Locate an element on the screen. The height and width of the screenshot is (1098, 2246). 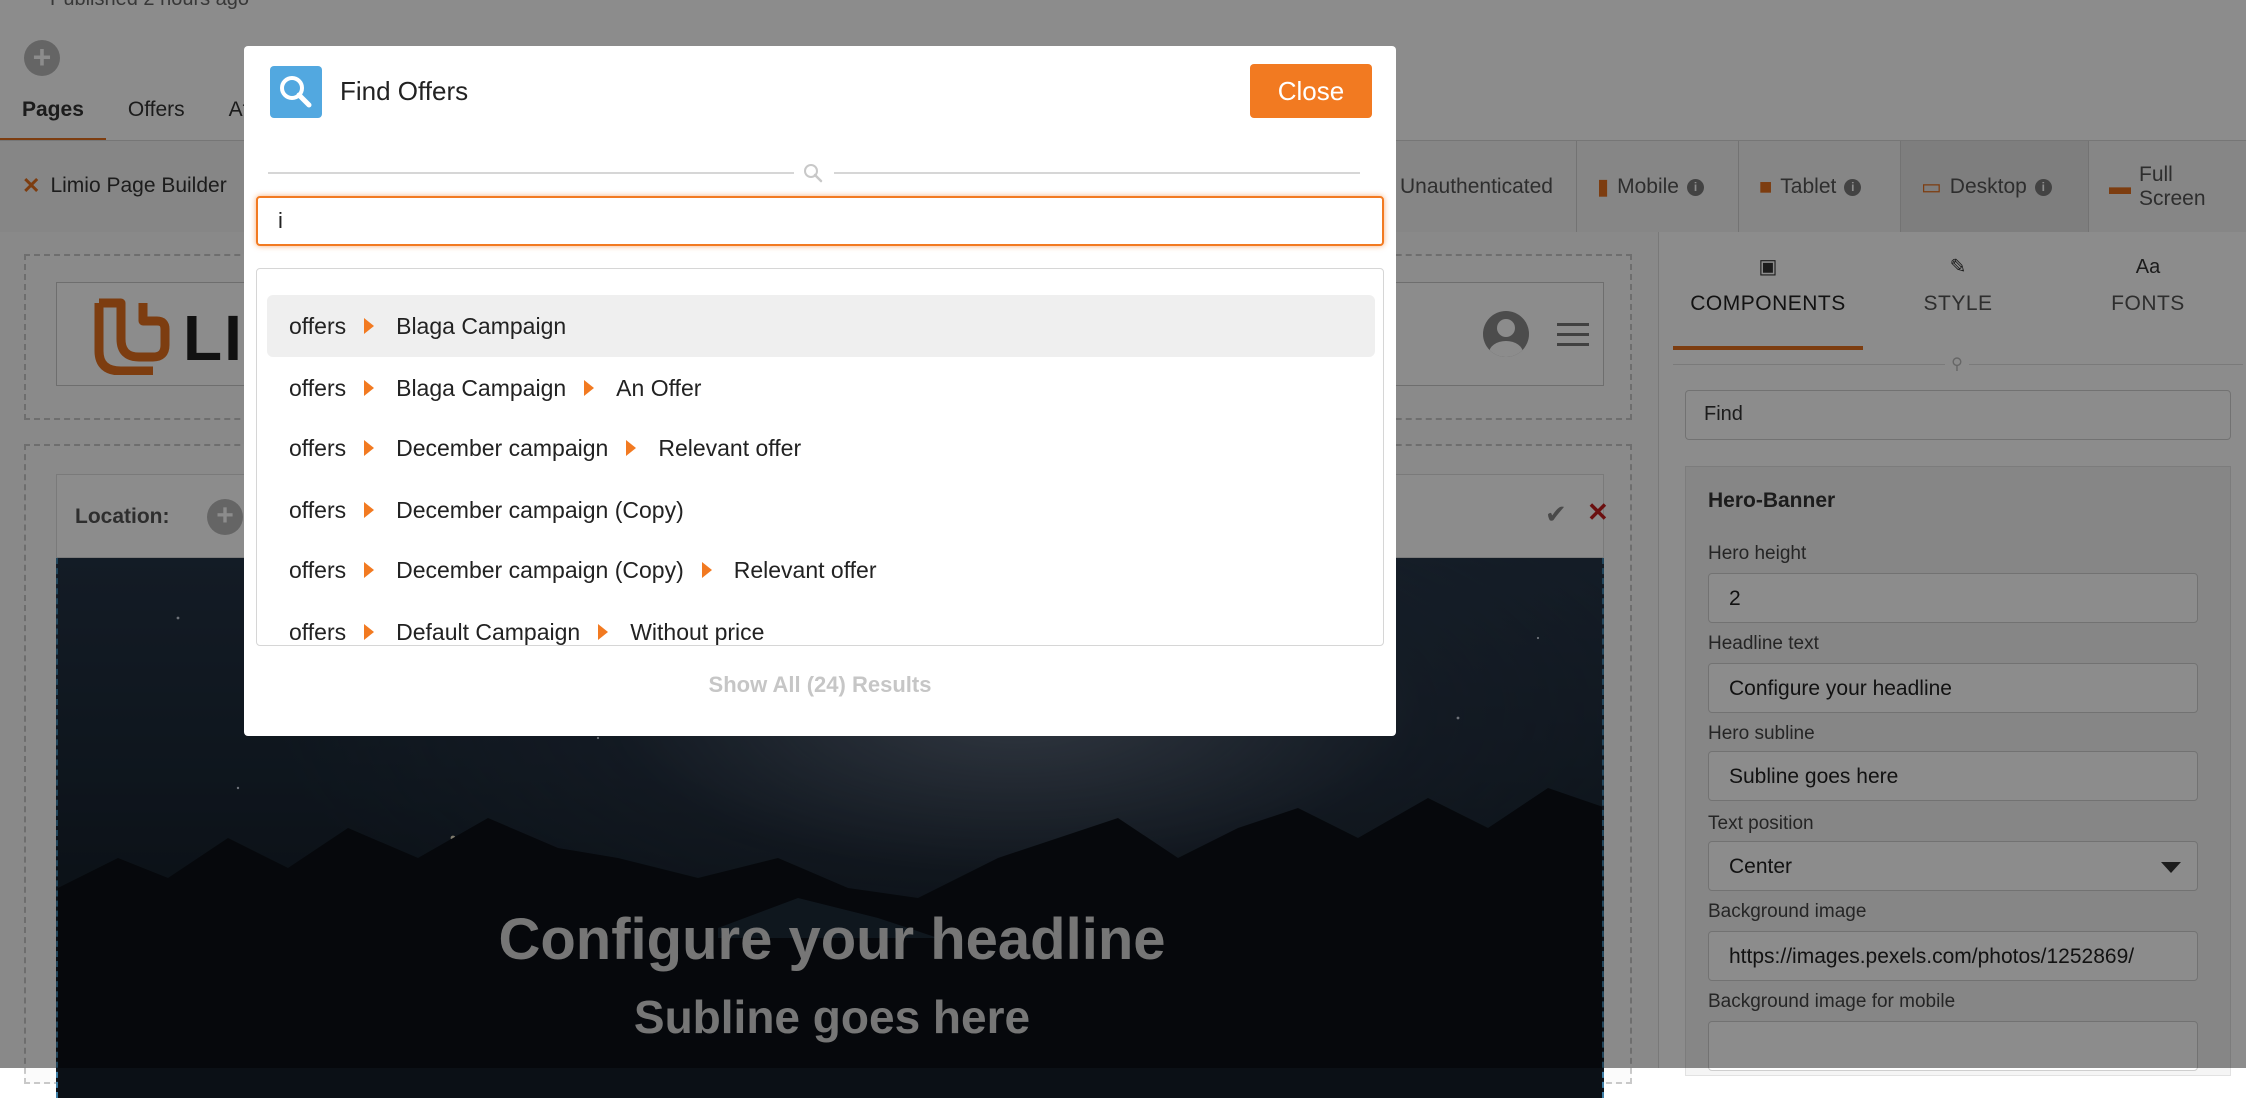
divider-left is located at coordinates (531, 173).